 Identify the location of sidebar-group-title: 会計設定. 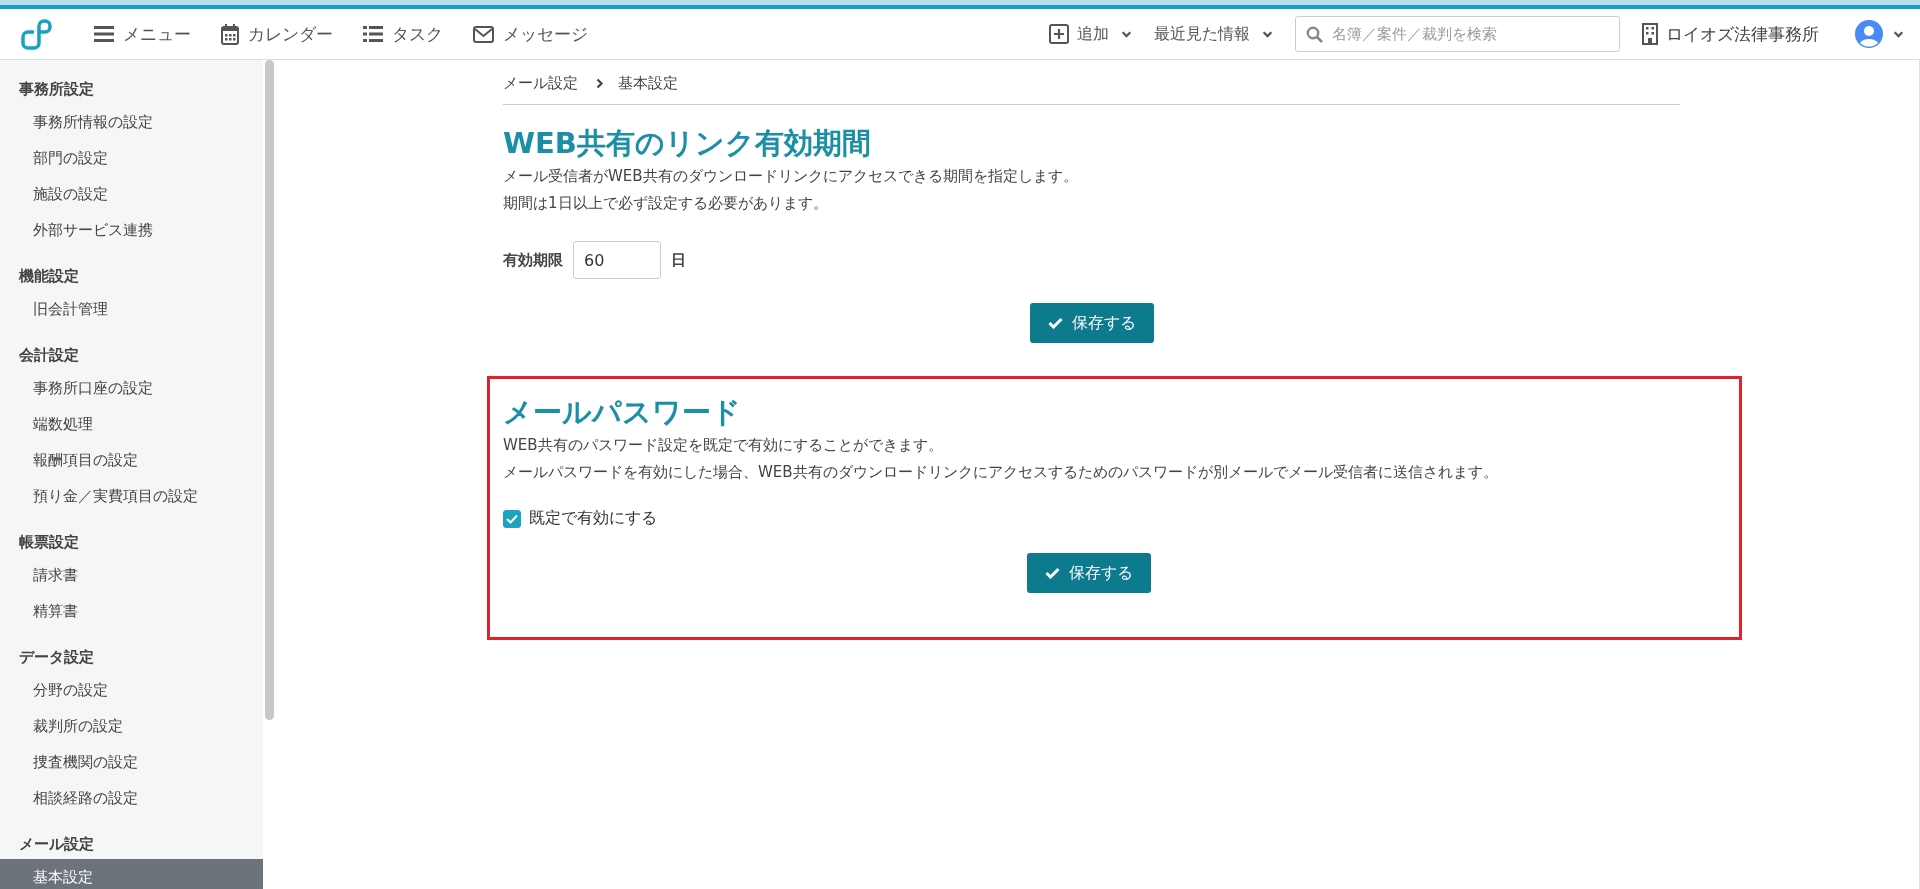
(49, 355).